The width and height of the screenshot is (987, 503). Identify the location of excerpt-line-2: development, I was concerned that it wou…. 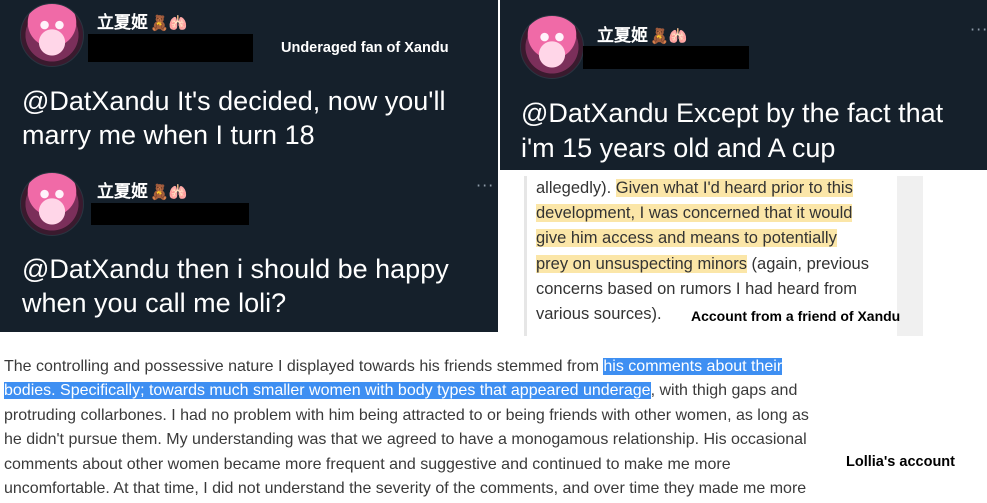
(694, 213).